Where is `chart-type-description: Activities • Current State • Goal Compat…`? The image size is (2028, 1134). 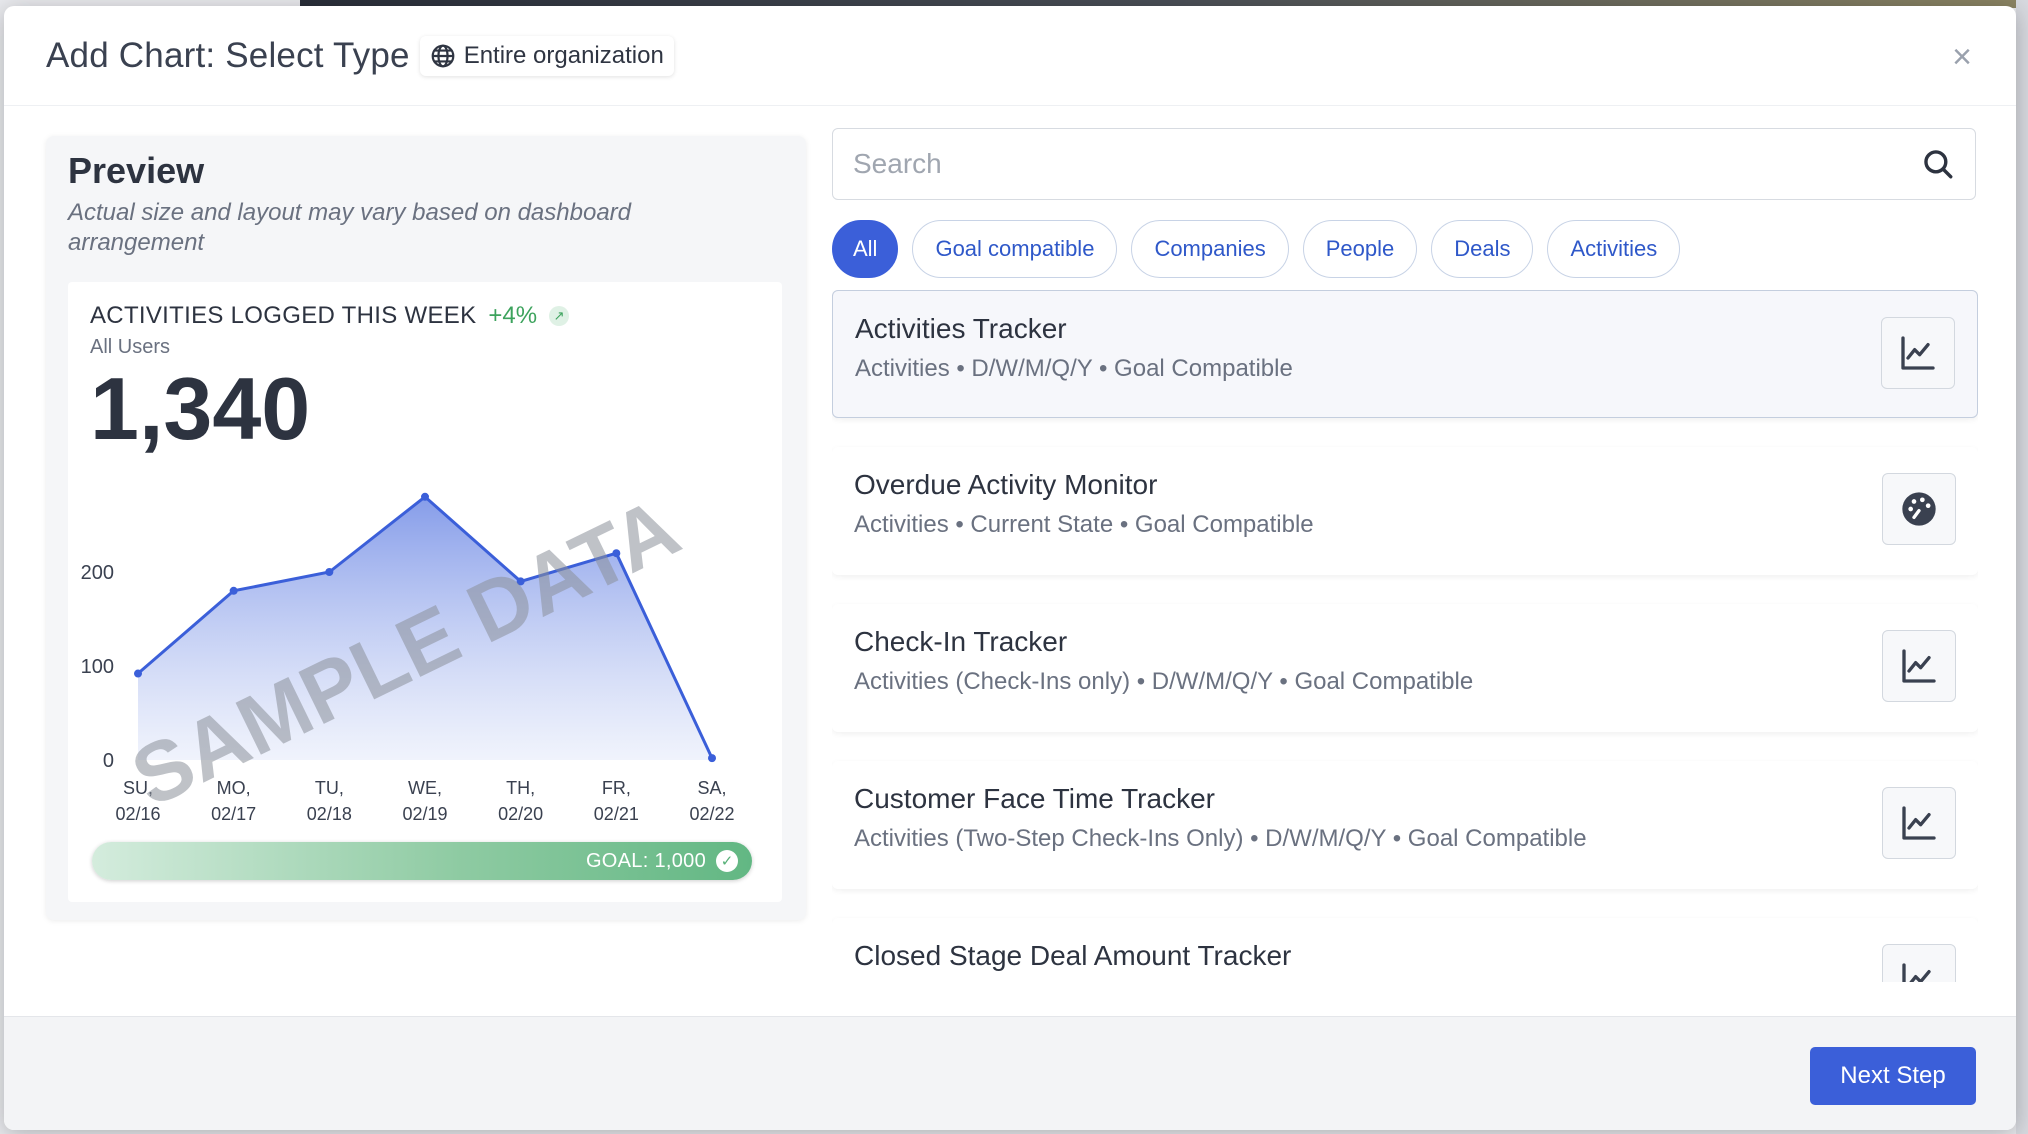
chart-type-description: Activities • Current State • Goal Compat… is located at coordinates (1084, 524).